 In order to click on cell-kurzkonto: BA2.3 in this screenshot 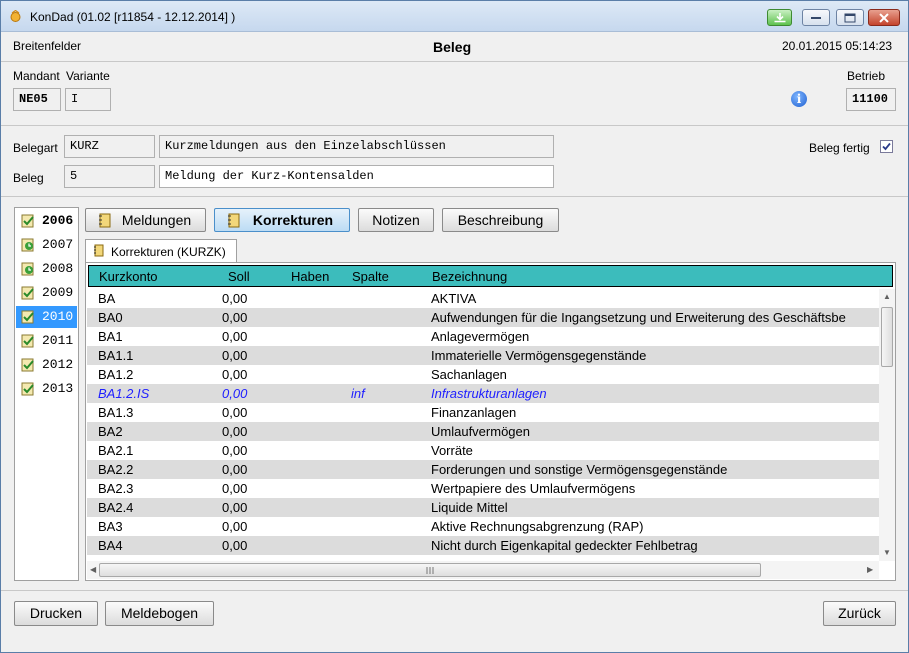, I will do `click(116, 488)`.